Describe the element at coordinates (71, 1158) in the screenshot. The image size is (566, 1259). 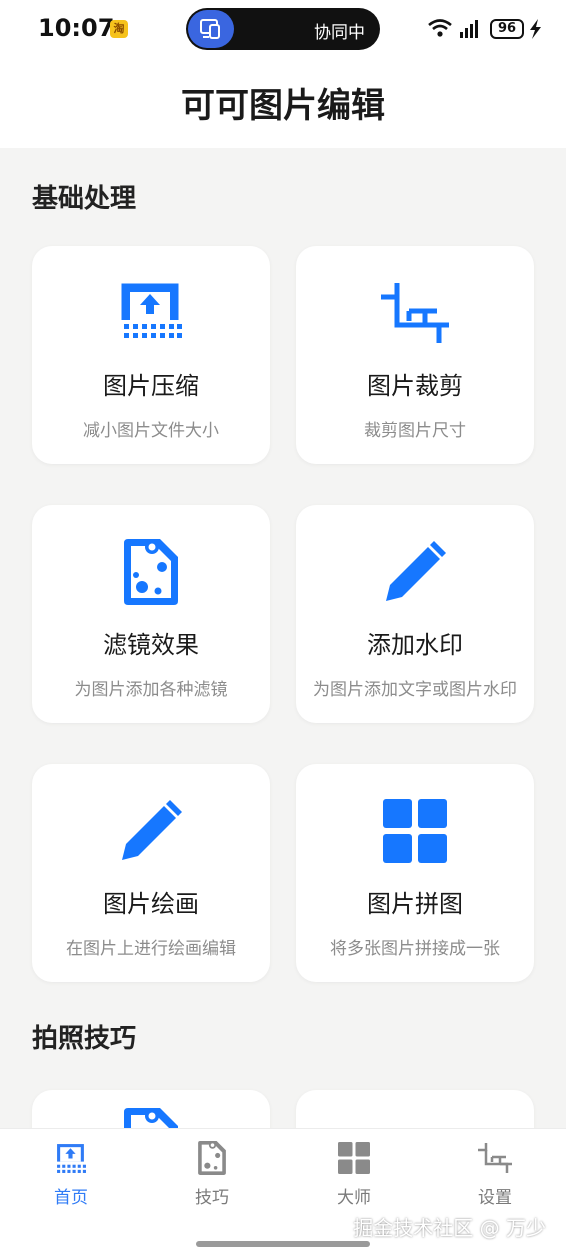
I see `home-compress-icon` at that location.